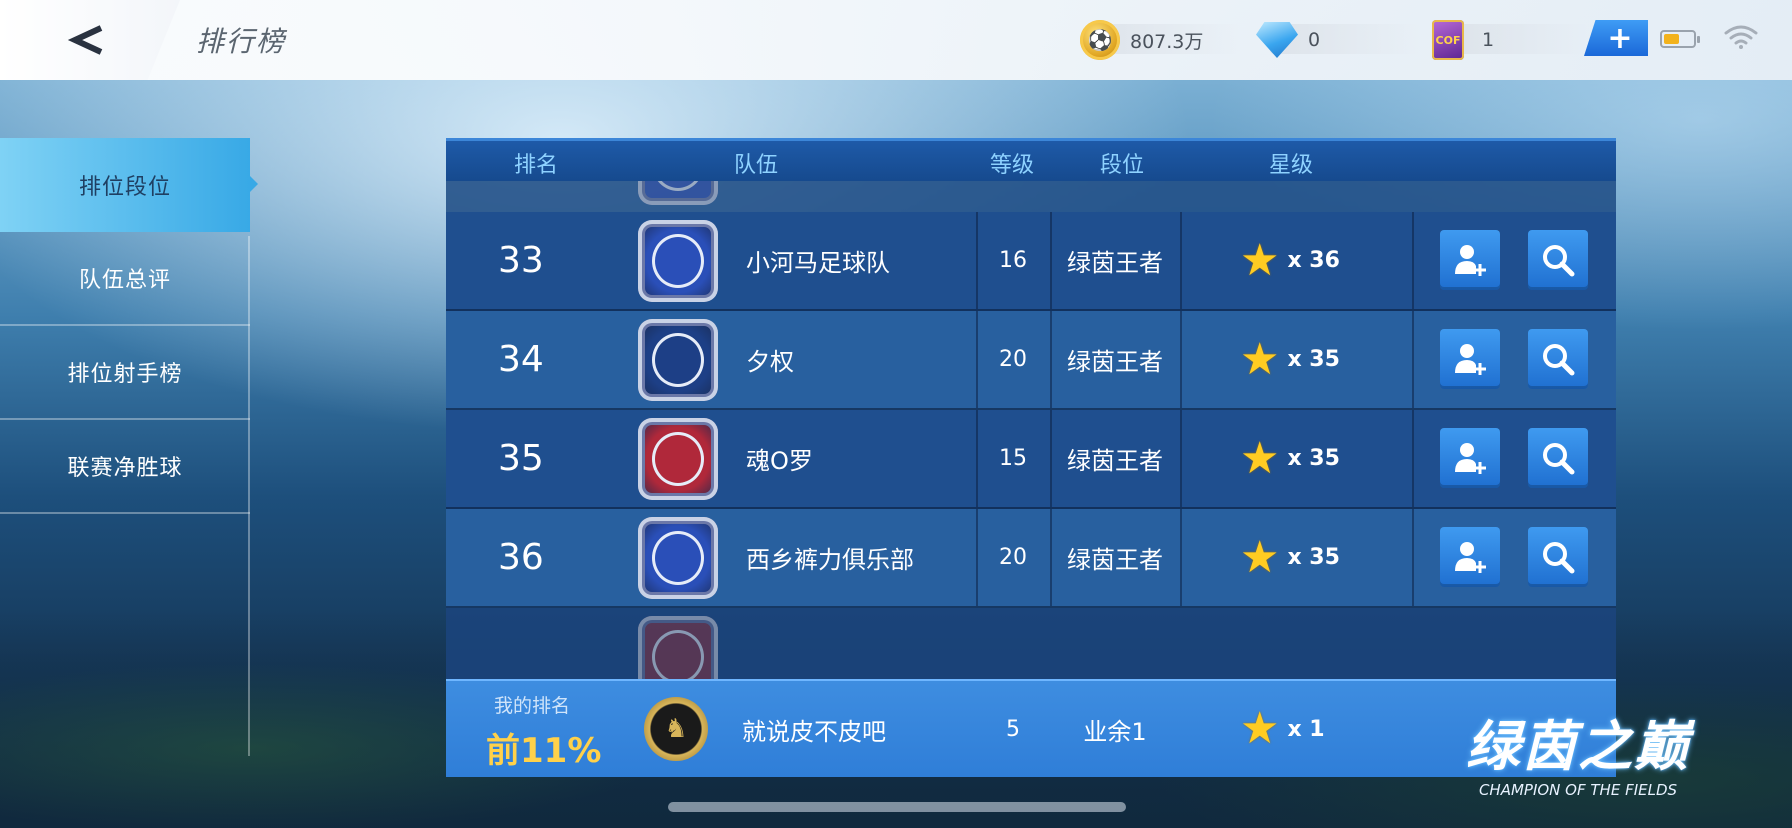 This screenshot has height=828, width=1792. I want to click on coin-counter: ⚽ 807.3万, so click(1141, 40).